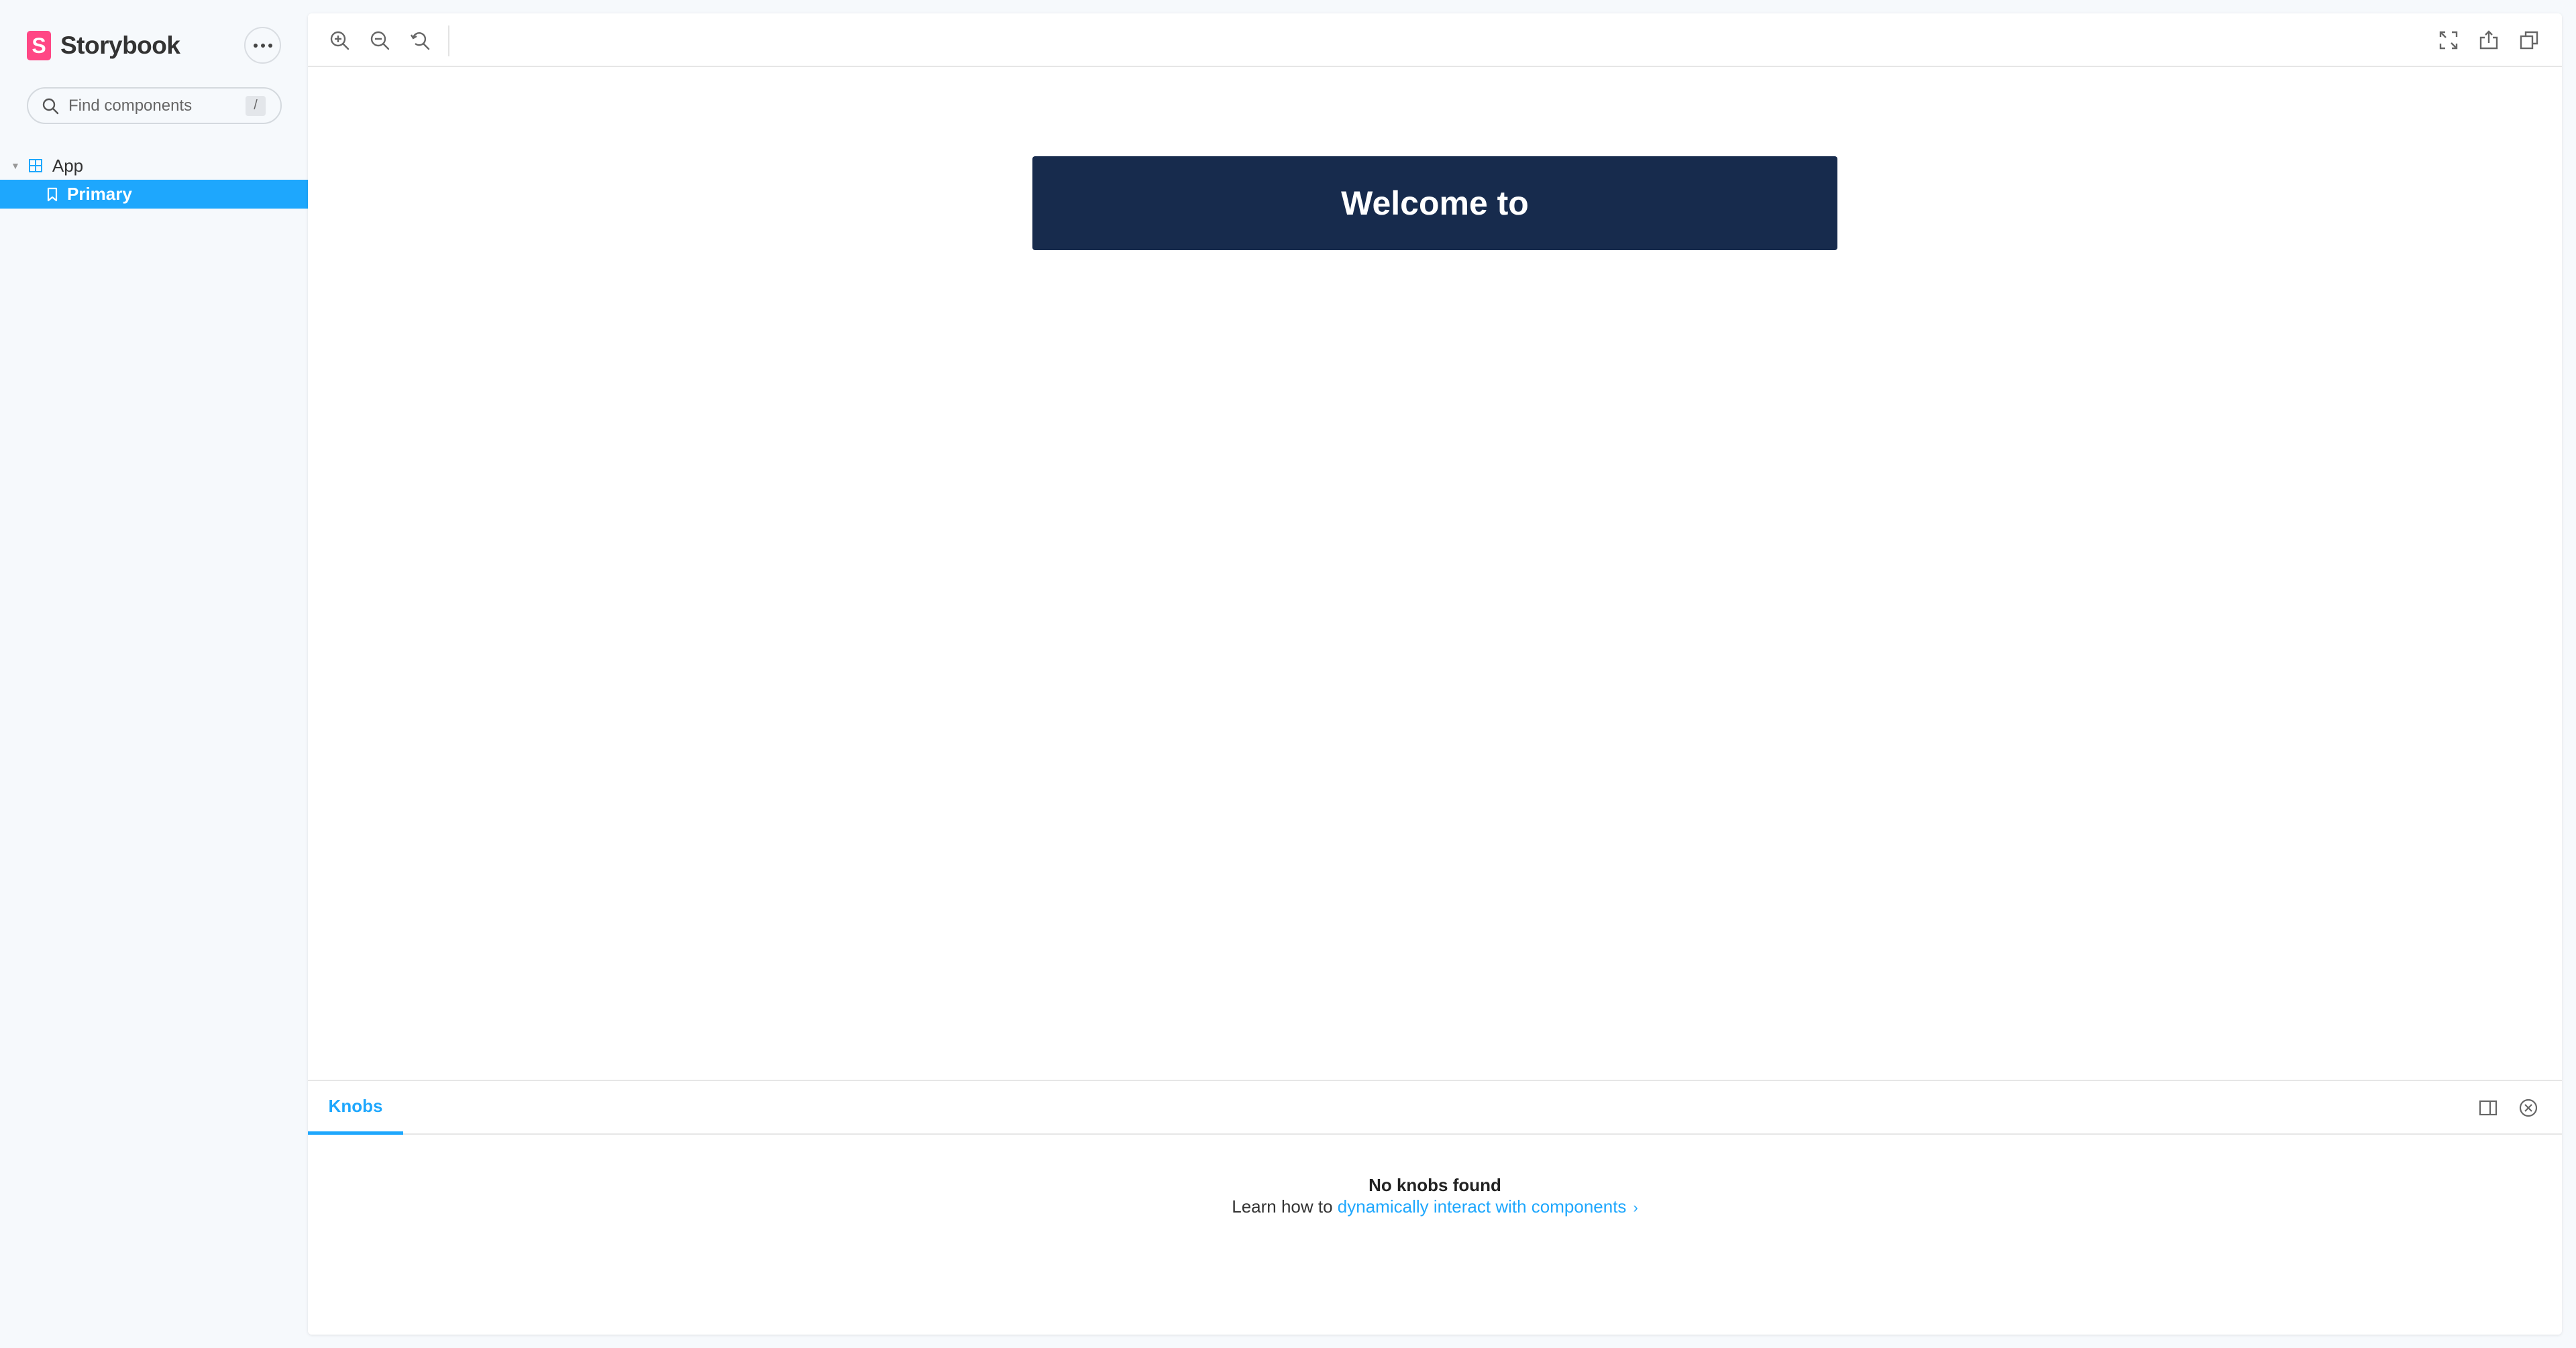  Describe the element at coordinates (157, 106) in the screenshot. I see `search-input: Find components` at that location.